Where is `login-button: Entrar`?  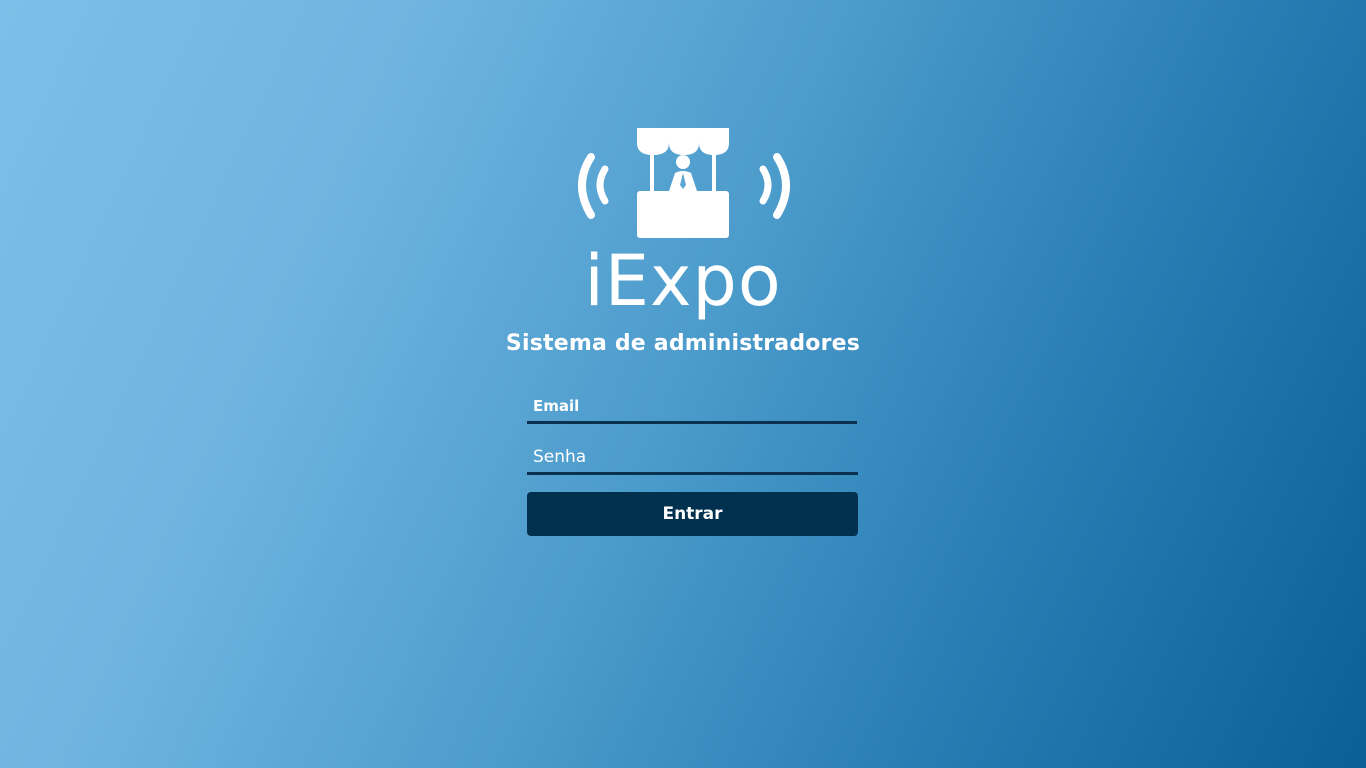 login-button: Entrar is located at coordinates (692, 514).